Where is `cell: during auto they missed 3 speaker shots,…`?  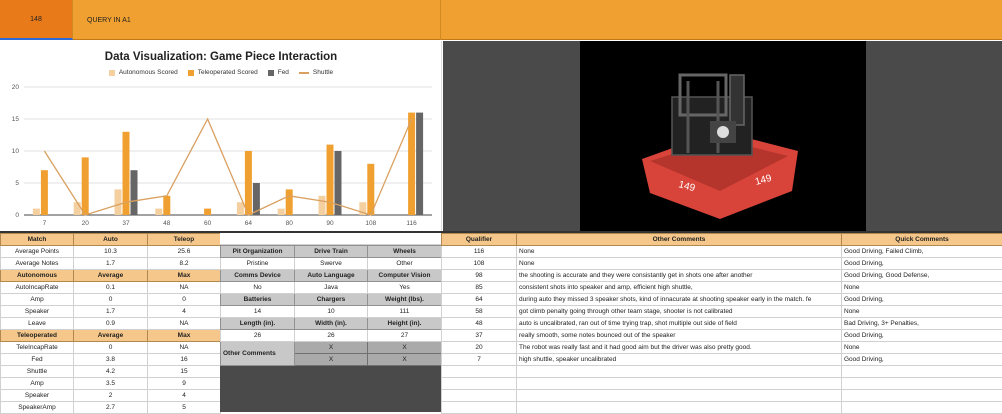
cell: during auto they missed 3 speaker shots,… is located at coordinates (679, 300).